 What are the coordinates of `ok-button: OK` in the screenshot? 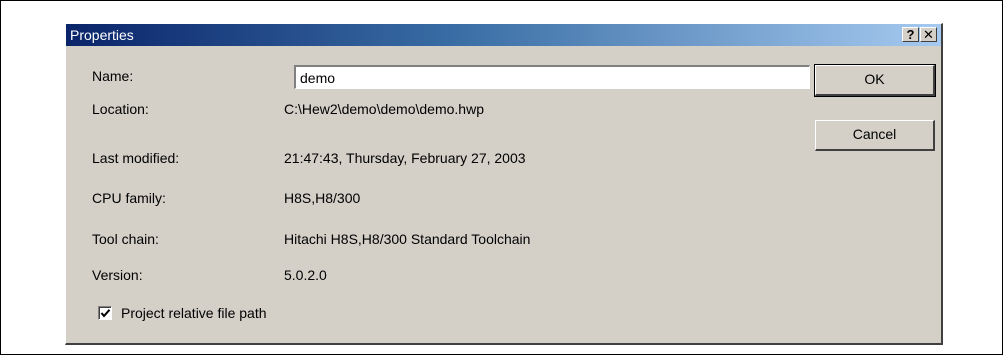 It's located at (875, 80).